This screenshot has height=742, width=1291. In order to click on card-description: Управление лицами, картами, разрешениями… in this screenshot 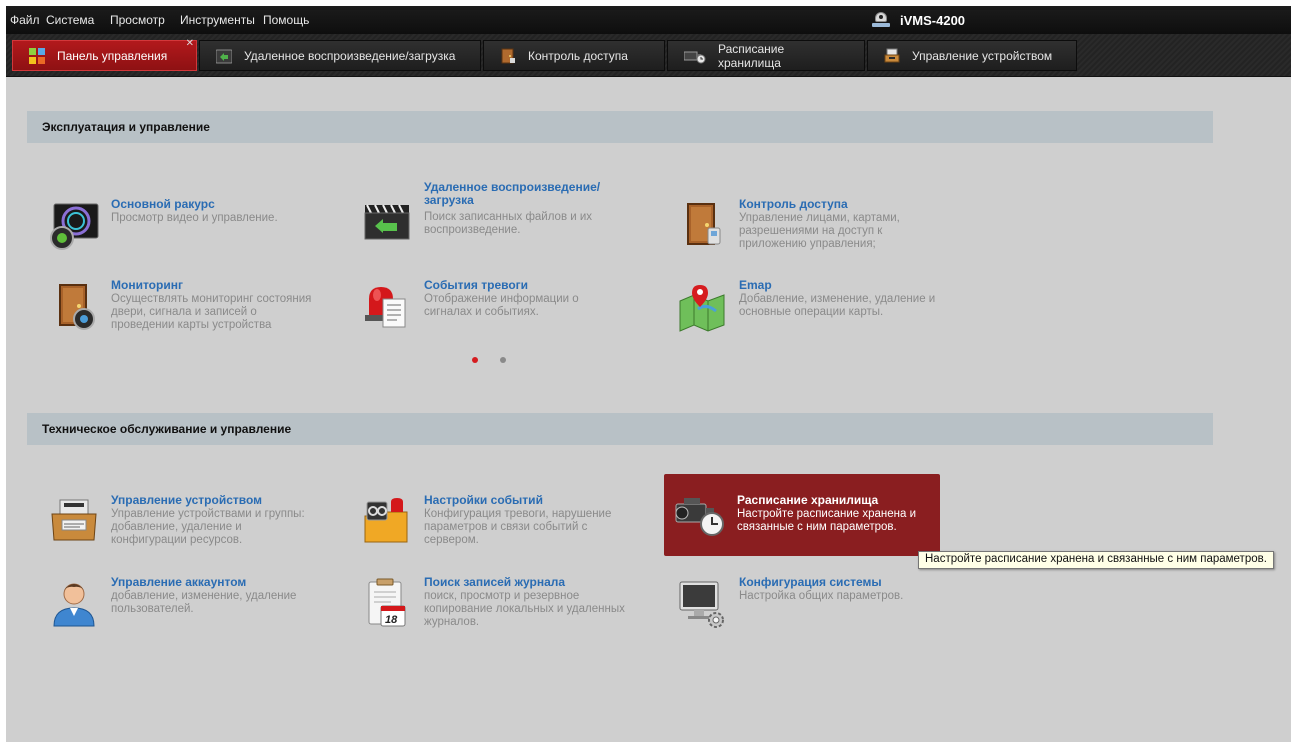, I will do `click(819, 231)`.